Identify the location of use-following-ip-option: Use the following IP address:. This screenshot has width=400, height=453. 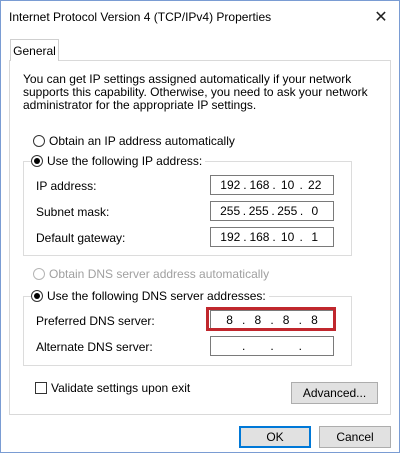
(118, 161).